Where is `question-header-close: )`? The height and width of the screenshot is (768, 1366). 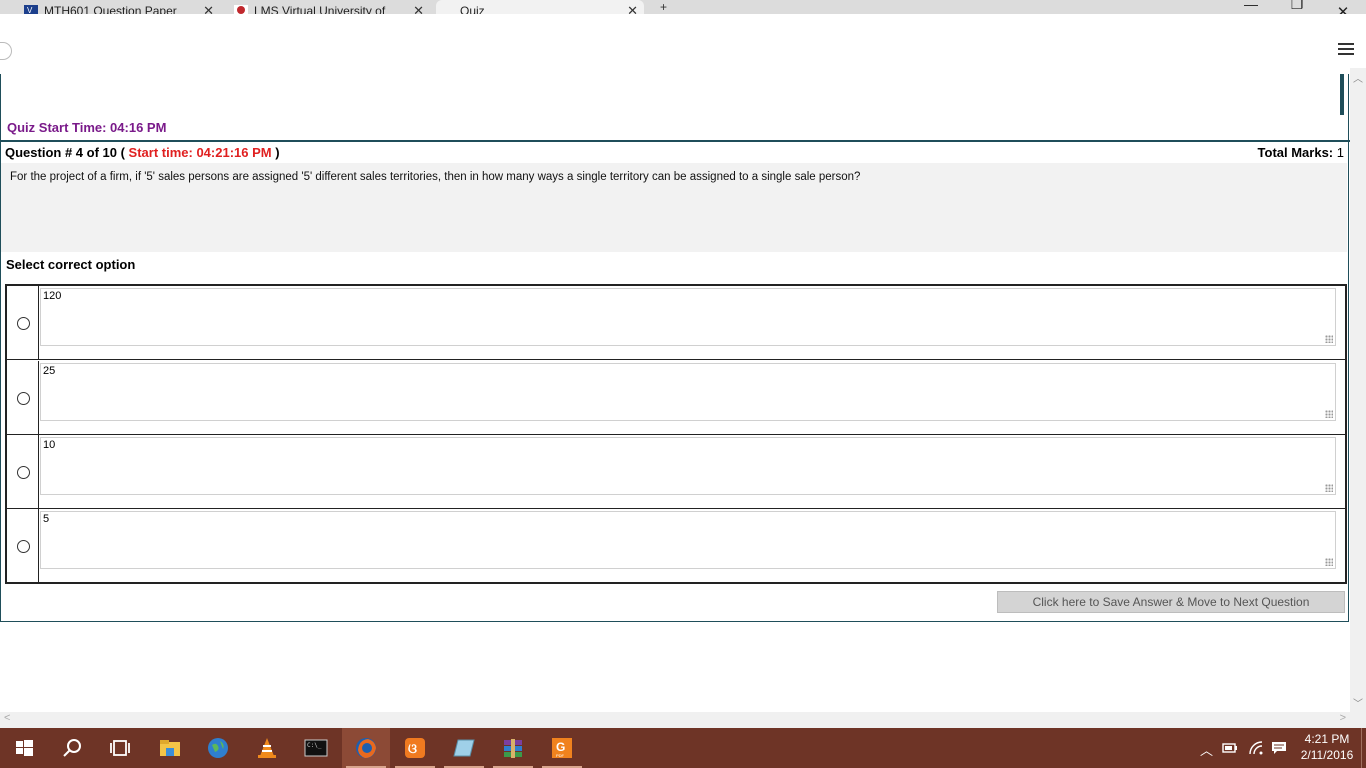
question-header-close: ) is located at coordinates (277, 152).